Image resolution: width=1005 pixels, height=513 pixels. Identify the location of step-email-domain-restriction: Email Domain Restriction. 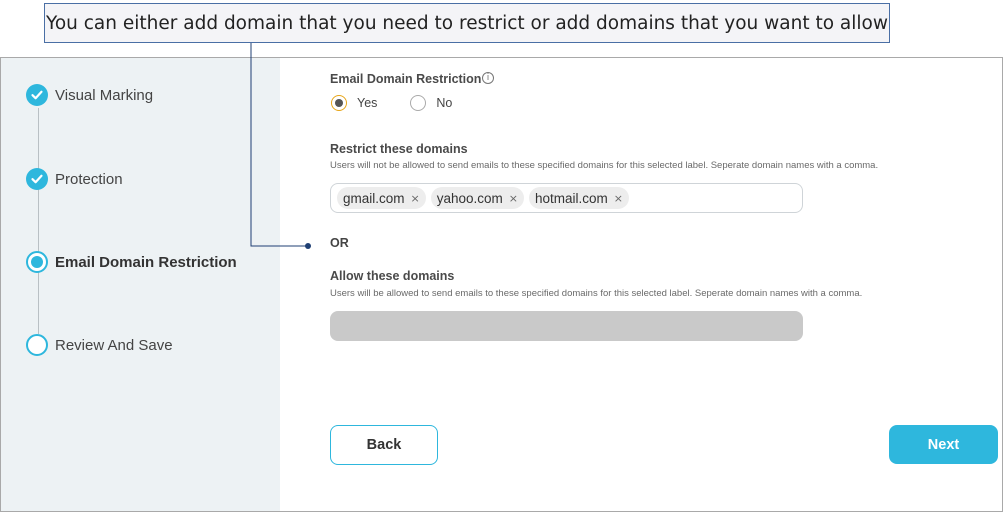
(131, 262).